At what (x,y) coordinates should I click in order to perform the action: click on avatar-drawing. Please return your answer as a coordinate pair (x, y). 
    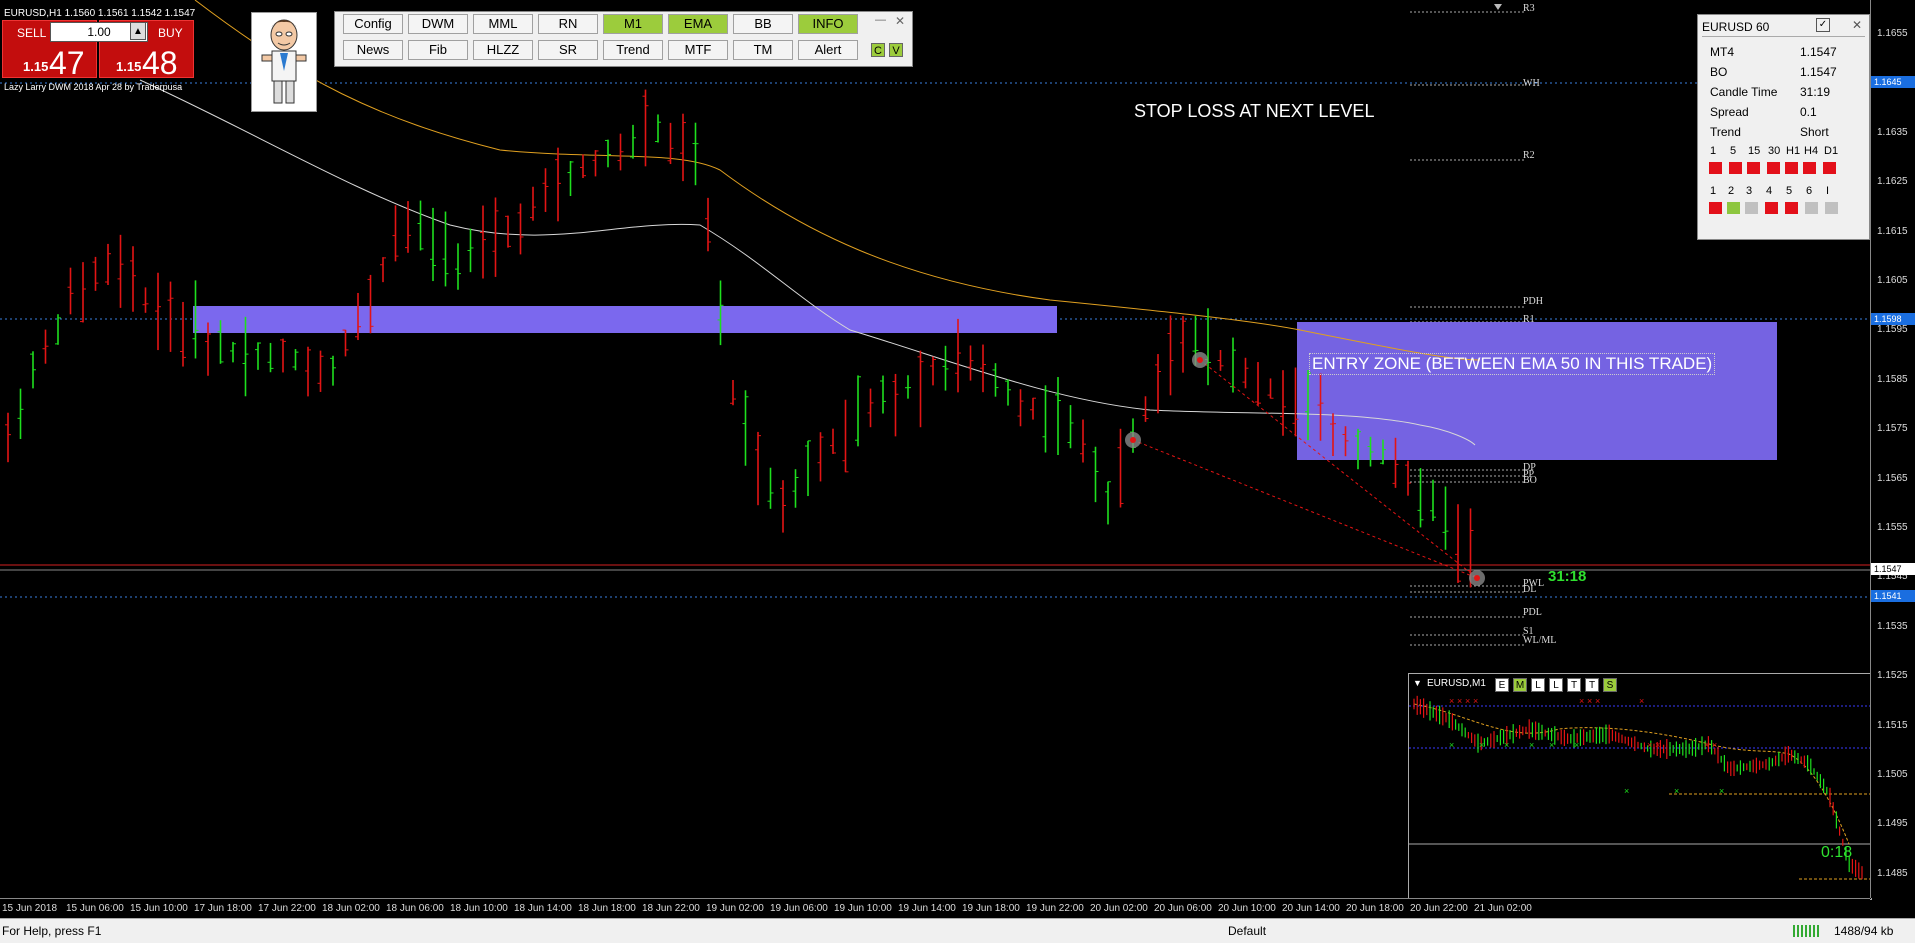
    Looking at the image, I should click on (284, 62).